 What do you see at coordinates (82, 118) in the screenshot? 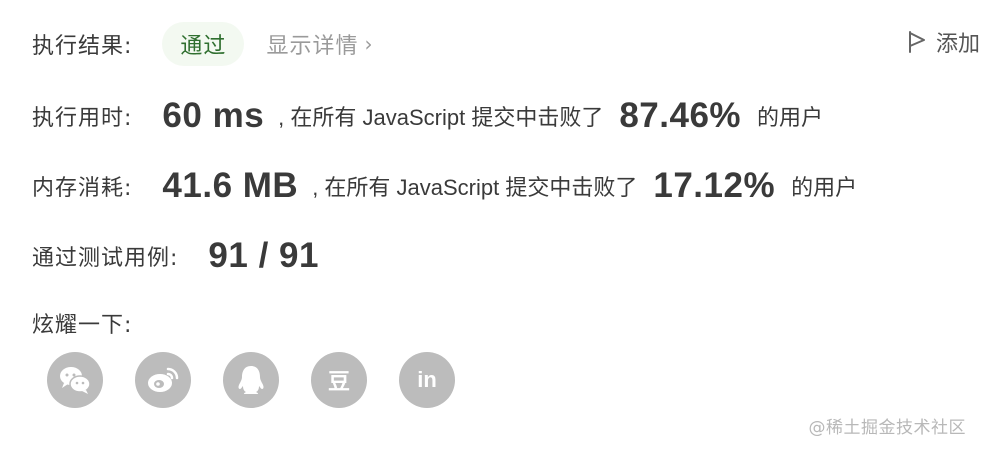
I see `runtime-label: 执行用时:` at bounding box center [82, 118].